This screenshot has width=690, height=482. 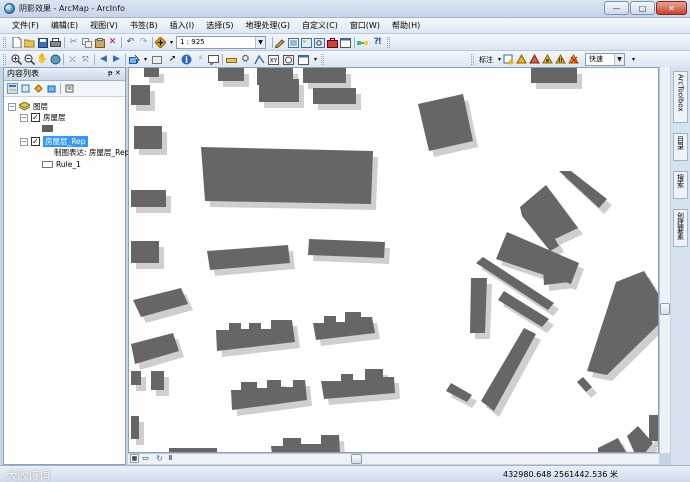 I want to click on identify-icon: i, so click(x=186, y=59).